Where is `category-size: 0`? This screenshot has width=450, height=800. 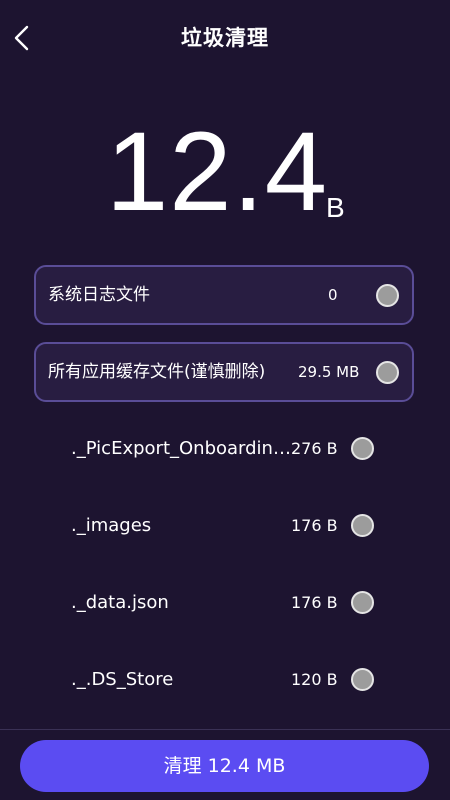 category-size: 0 is located at coordinates (333, 295).